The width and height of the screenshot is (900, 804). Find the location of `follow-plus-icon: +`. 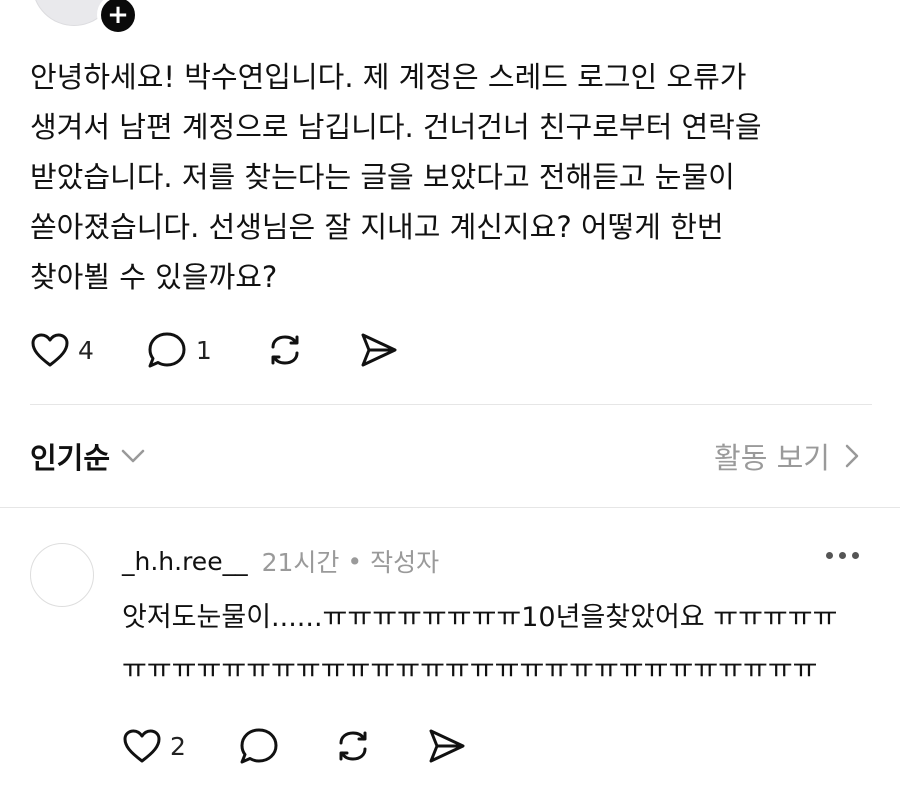

follow-plus-icon: + is located at coordinates (118, 18).